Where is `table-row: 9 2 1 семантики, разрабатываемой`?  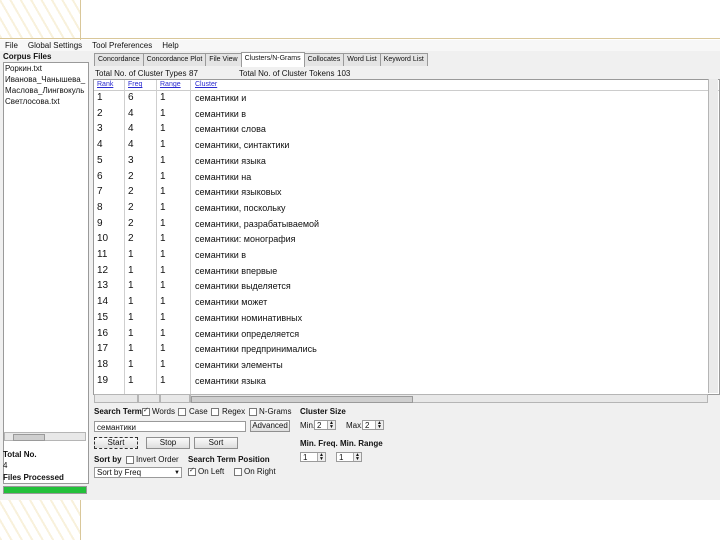 table-row: 9 2 1 семантики, разрабатываемой is located at coordinates (406, 225).